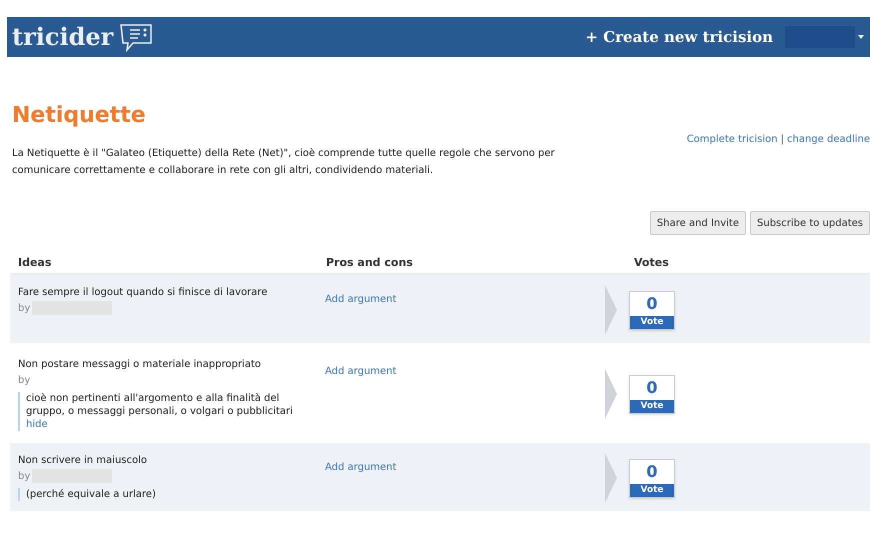 The height and width of the screenshot is (554, 870). What do you see at coordinates (91, 494) in the screenshot?
I see `idea-note: (perché equivale a urlare)` at bounding box center [91, 494].